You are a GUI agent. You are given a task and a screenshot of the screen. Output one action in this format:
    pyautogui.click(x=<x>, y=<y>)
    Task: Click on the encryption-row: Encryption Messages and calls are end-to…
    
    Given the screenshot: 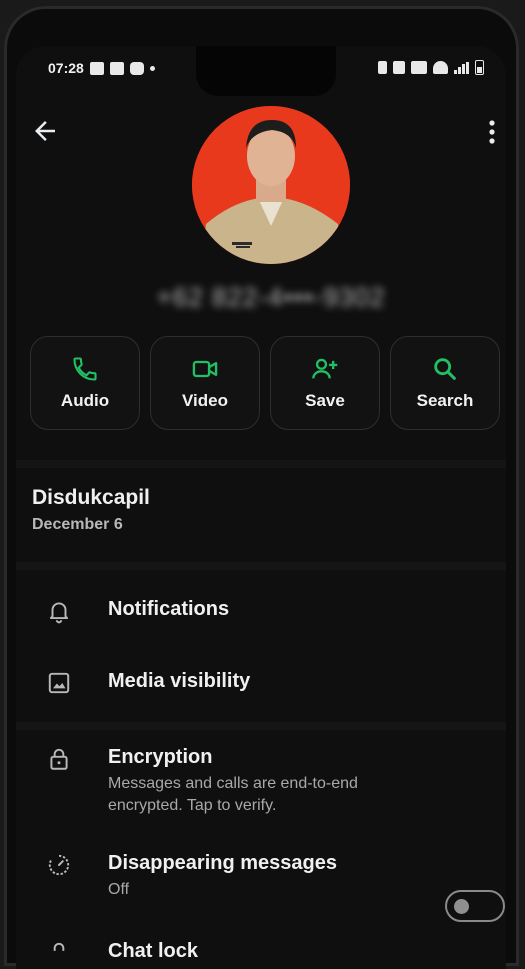 What is the action you would take?
    pyautogui.click(x=261, y=781)
    